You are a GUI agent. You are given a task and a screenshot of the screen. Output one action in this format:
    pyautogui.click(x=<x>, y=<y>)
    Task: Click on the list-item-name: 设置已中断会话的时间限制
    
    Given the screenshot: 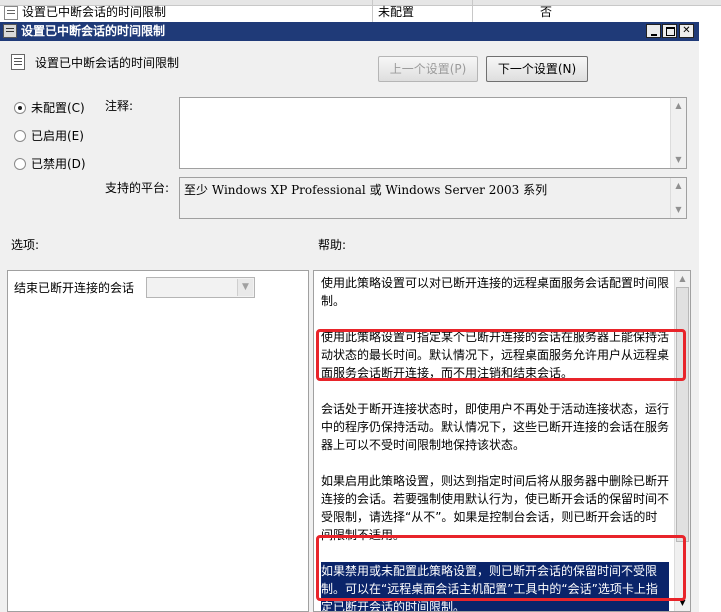 What is the action you would take?
    pyautogui.click(x=94, y=12)
    